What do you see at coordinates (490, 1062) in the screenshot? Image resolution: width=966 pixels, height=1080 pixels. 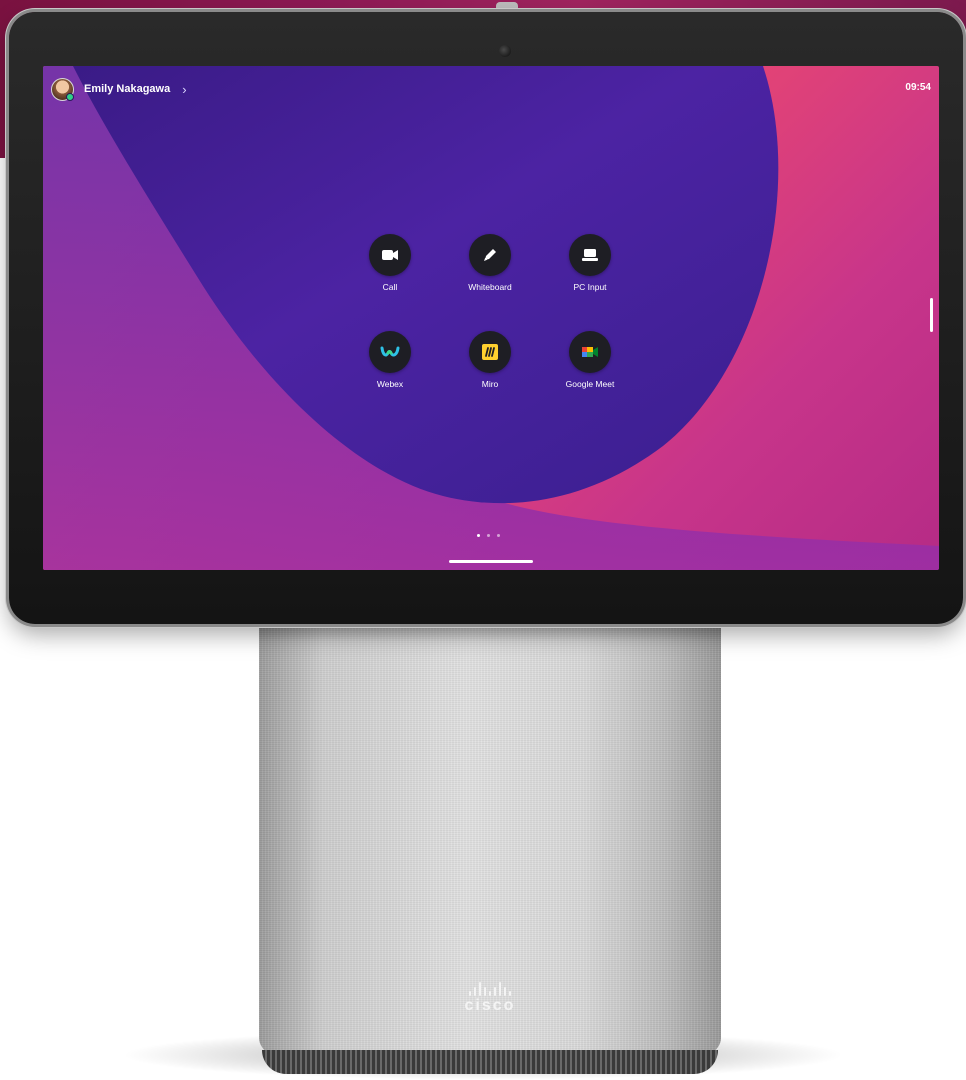 I see `stand-base` at bounding box center [490, 1062].